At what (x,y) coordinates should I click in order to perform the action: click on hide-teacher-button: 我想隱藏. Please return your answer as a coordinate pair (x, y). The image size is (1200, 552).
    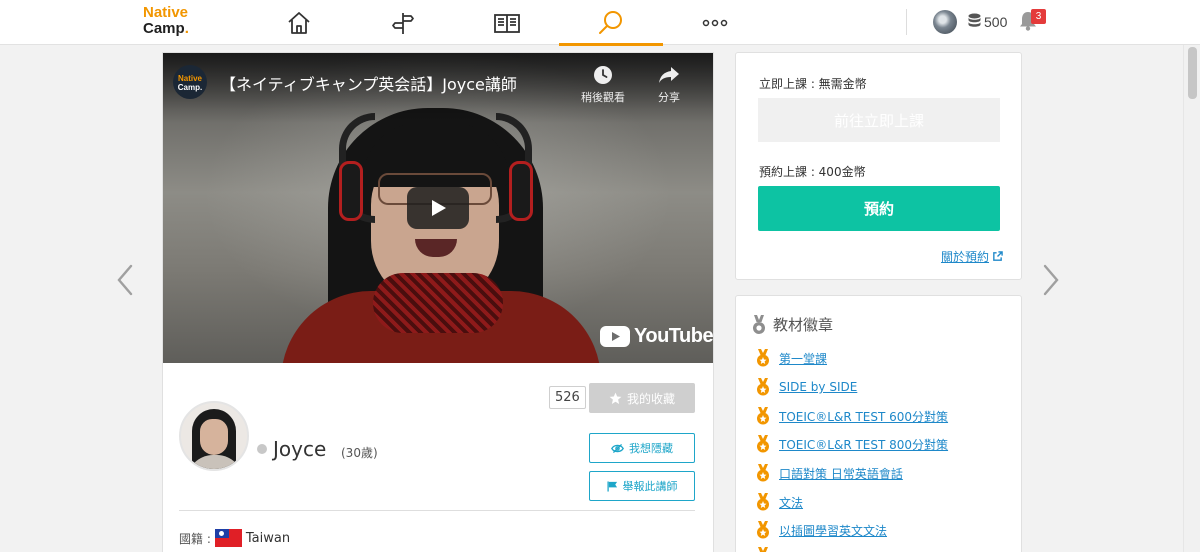
    Looking at the image, I should click on (642, 448).